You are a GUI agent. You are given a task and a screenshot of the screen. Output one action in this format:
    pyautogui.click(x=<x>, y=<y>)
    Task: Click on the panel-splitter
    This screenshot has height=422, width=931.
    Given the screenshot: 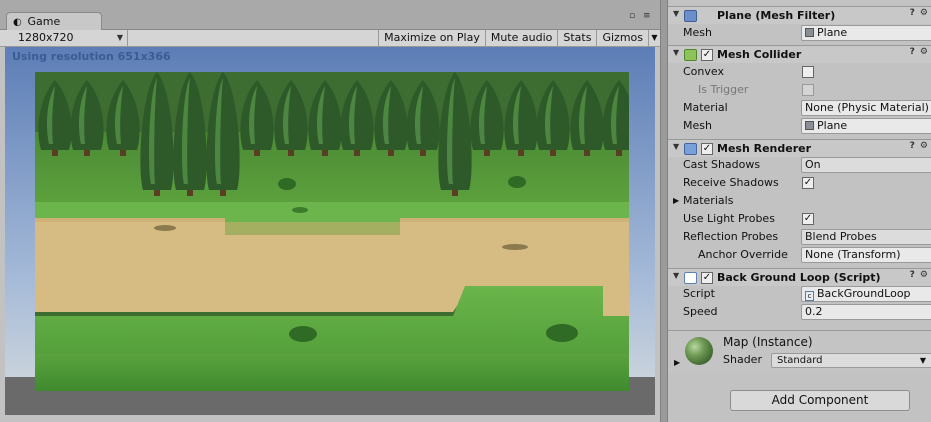 What is the action you would take?
    pyautogui.click(x=664, y=211)
    